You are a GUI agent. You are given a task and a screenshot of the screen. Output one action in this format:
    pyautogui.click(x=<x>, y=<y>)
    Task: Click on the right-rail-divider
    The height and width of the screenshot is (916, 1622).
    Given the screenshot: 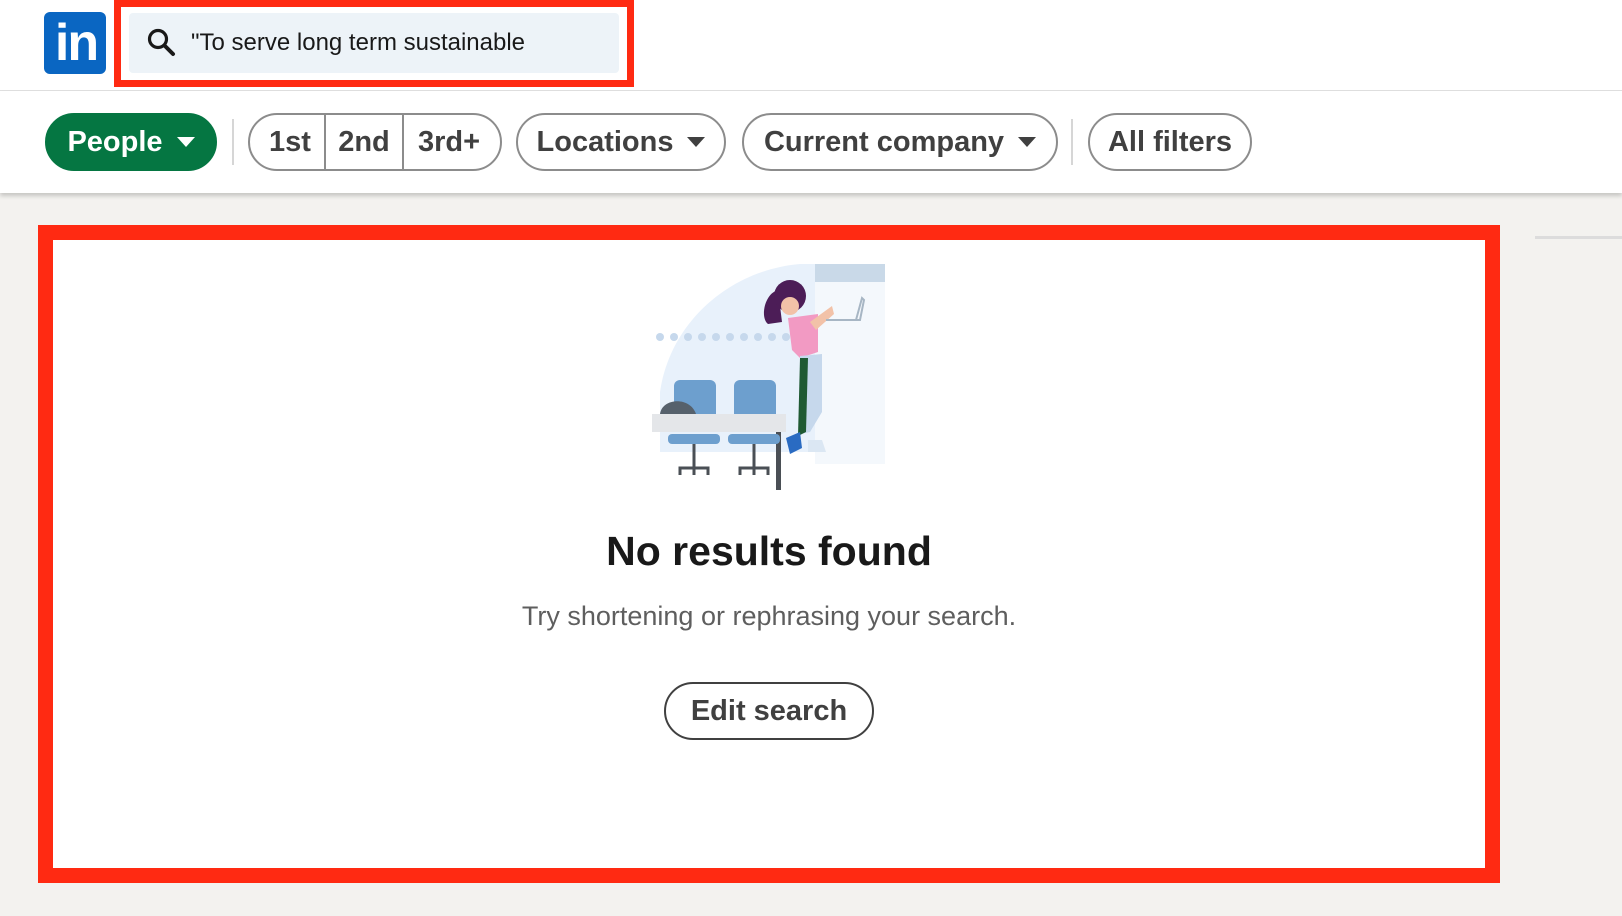 What is the action you would take?
    pyautogui.click(x=1578, y=237)
    